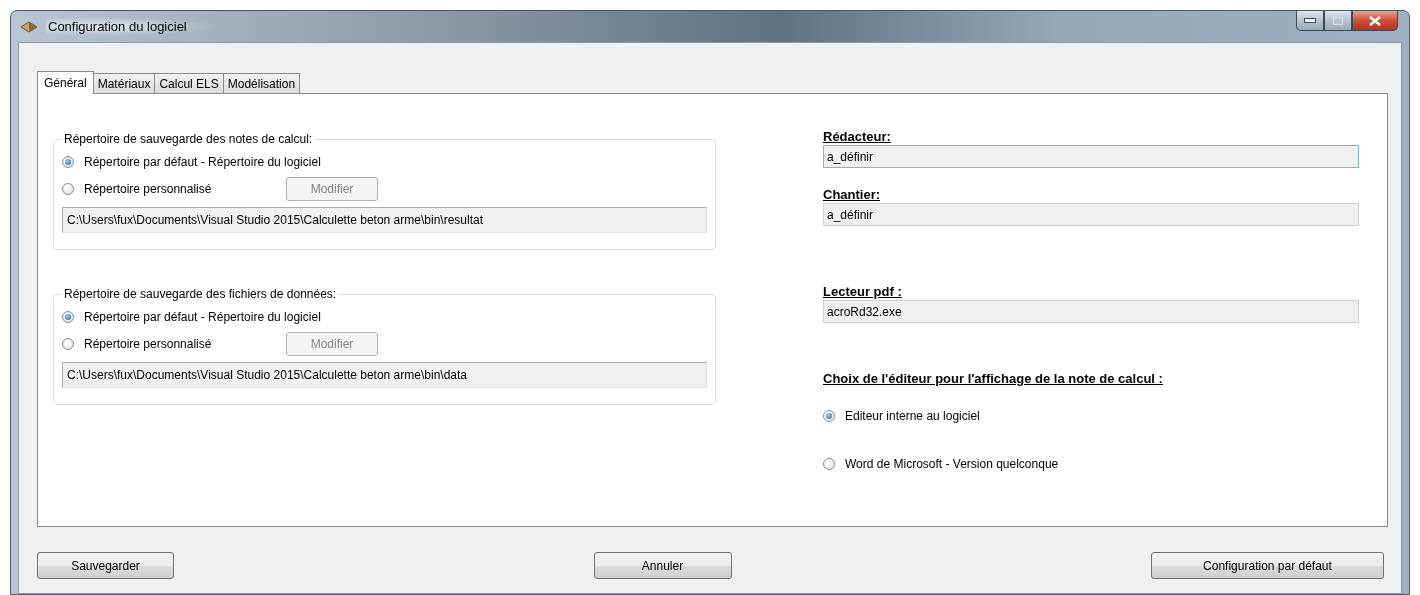  What do you see at coordinates (65, 82) in the screenshot?
I see `tab: Général` at bounding box center [65, 82].